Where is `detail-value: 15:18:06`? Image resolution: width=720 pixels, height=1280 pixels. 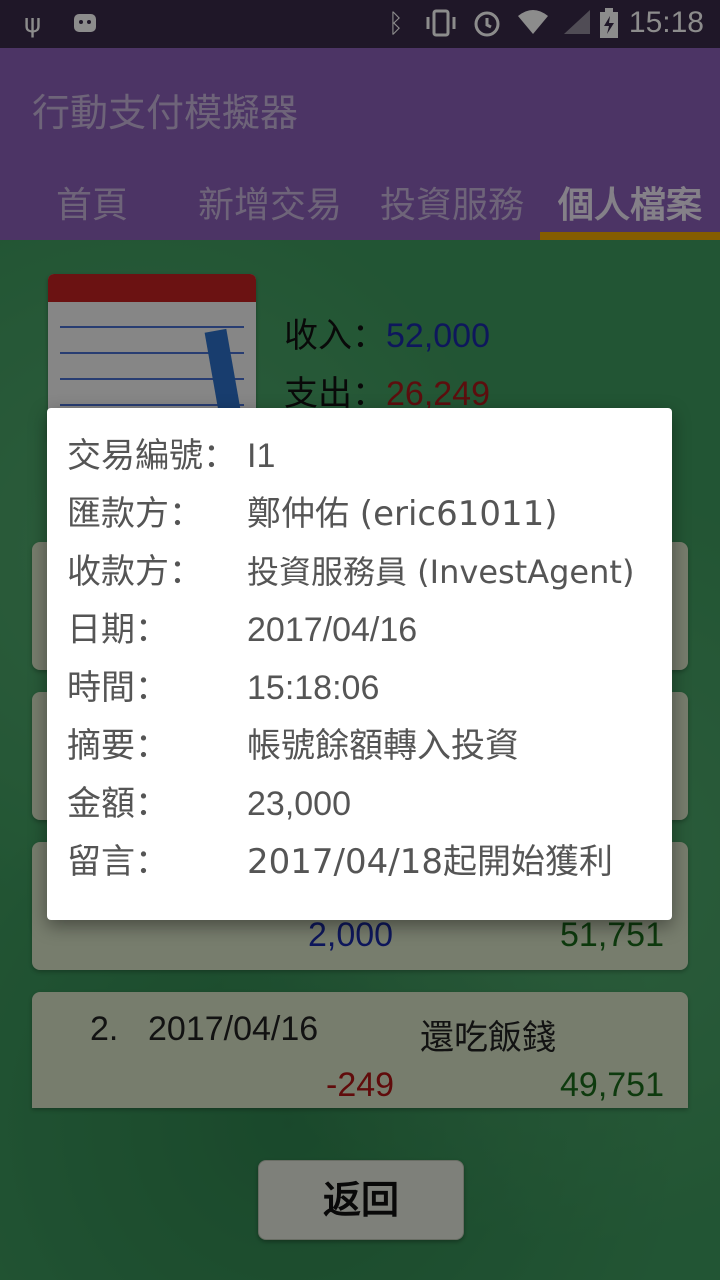
detail-value: 15:18:06 is located at coordinates (313, 688).